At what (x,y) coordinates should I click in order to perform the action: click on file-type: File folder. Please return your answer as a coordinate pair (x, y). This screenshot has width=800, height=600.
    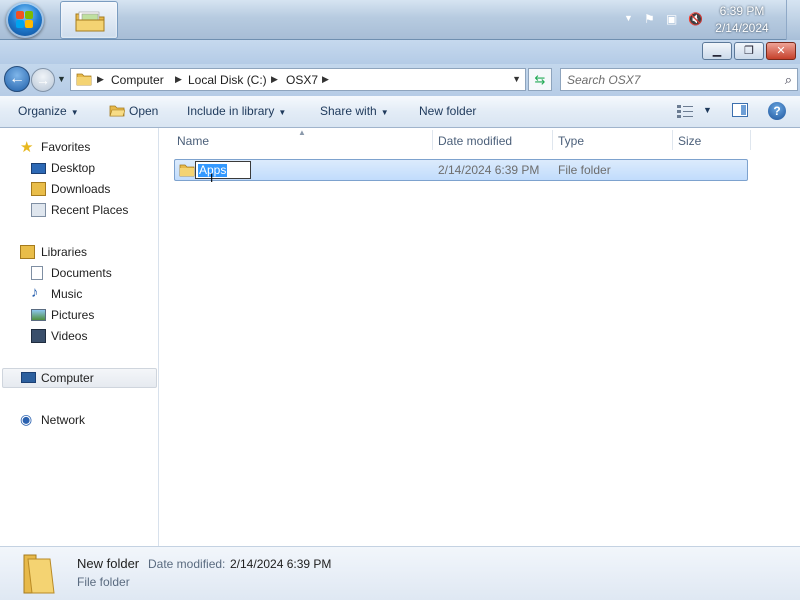
    Looking at the image, I should click on (584, 170).